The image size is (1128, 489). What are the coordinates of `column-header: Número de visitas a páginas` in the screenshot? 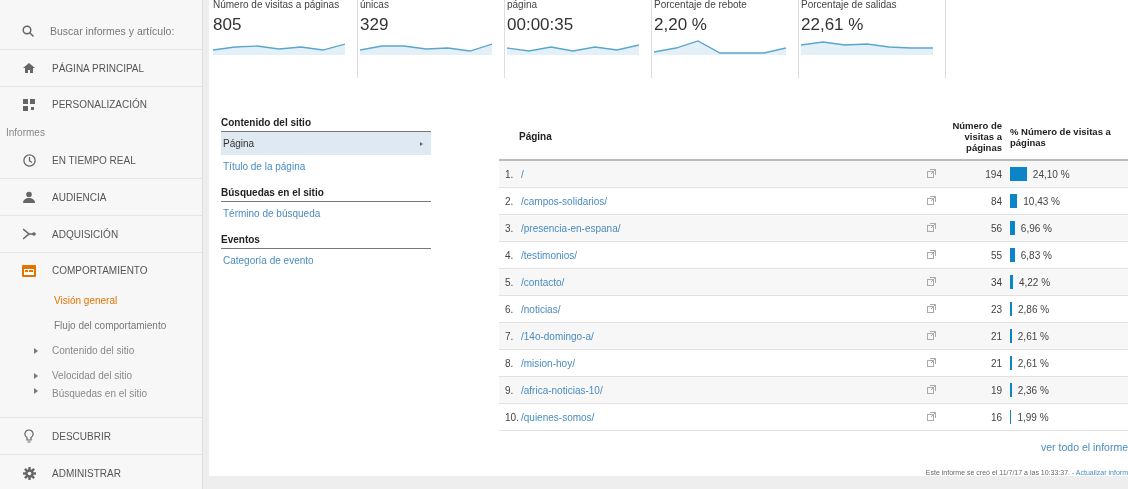 It's located at (967, 136).